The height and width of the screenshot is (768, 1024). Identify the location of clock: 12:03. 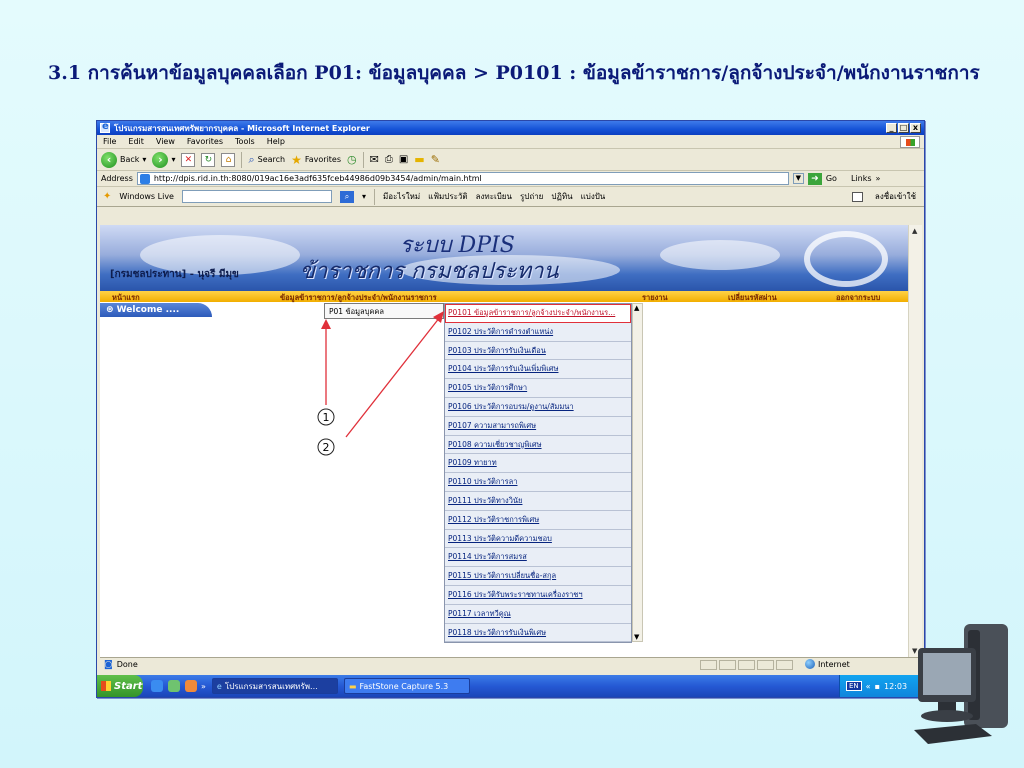
(895, 686).